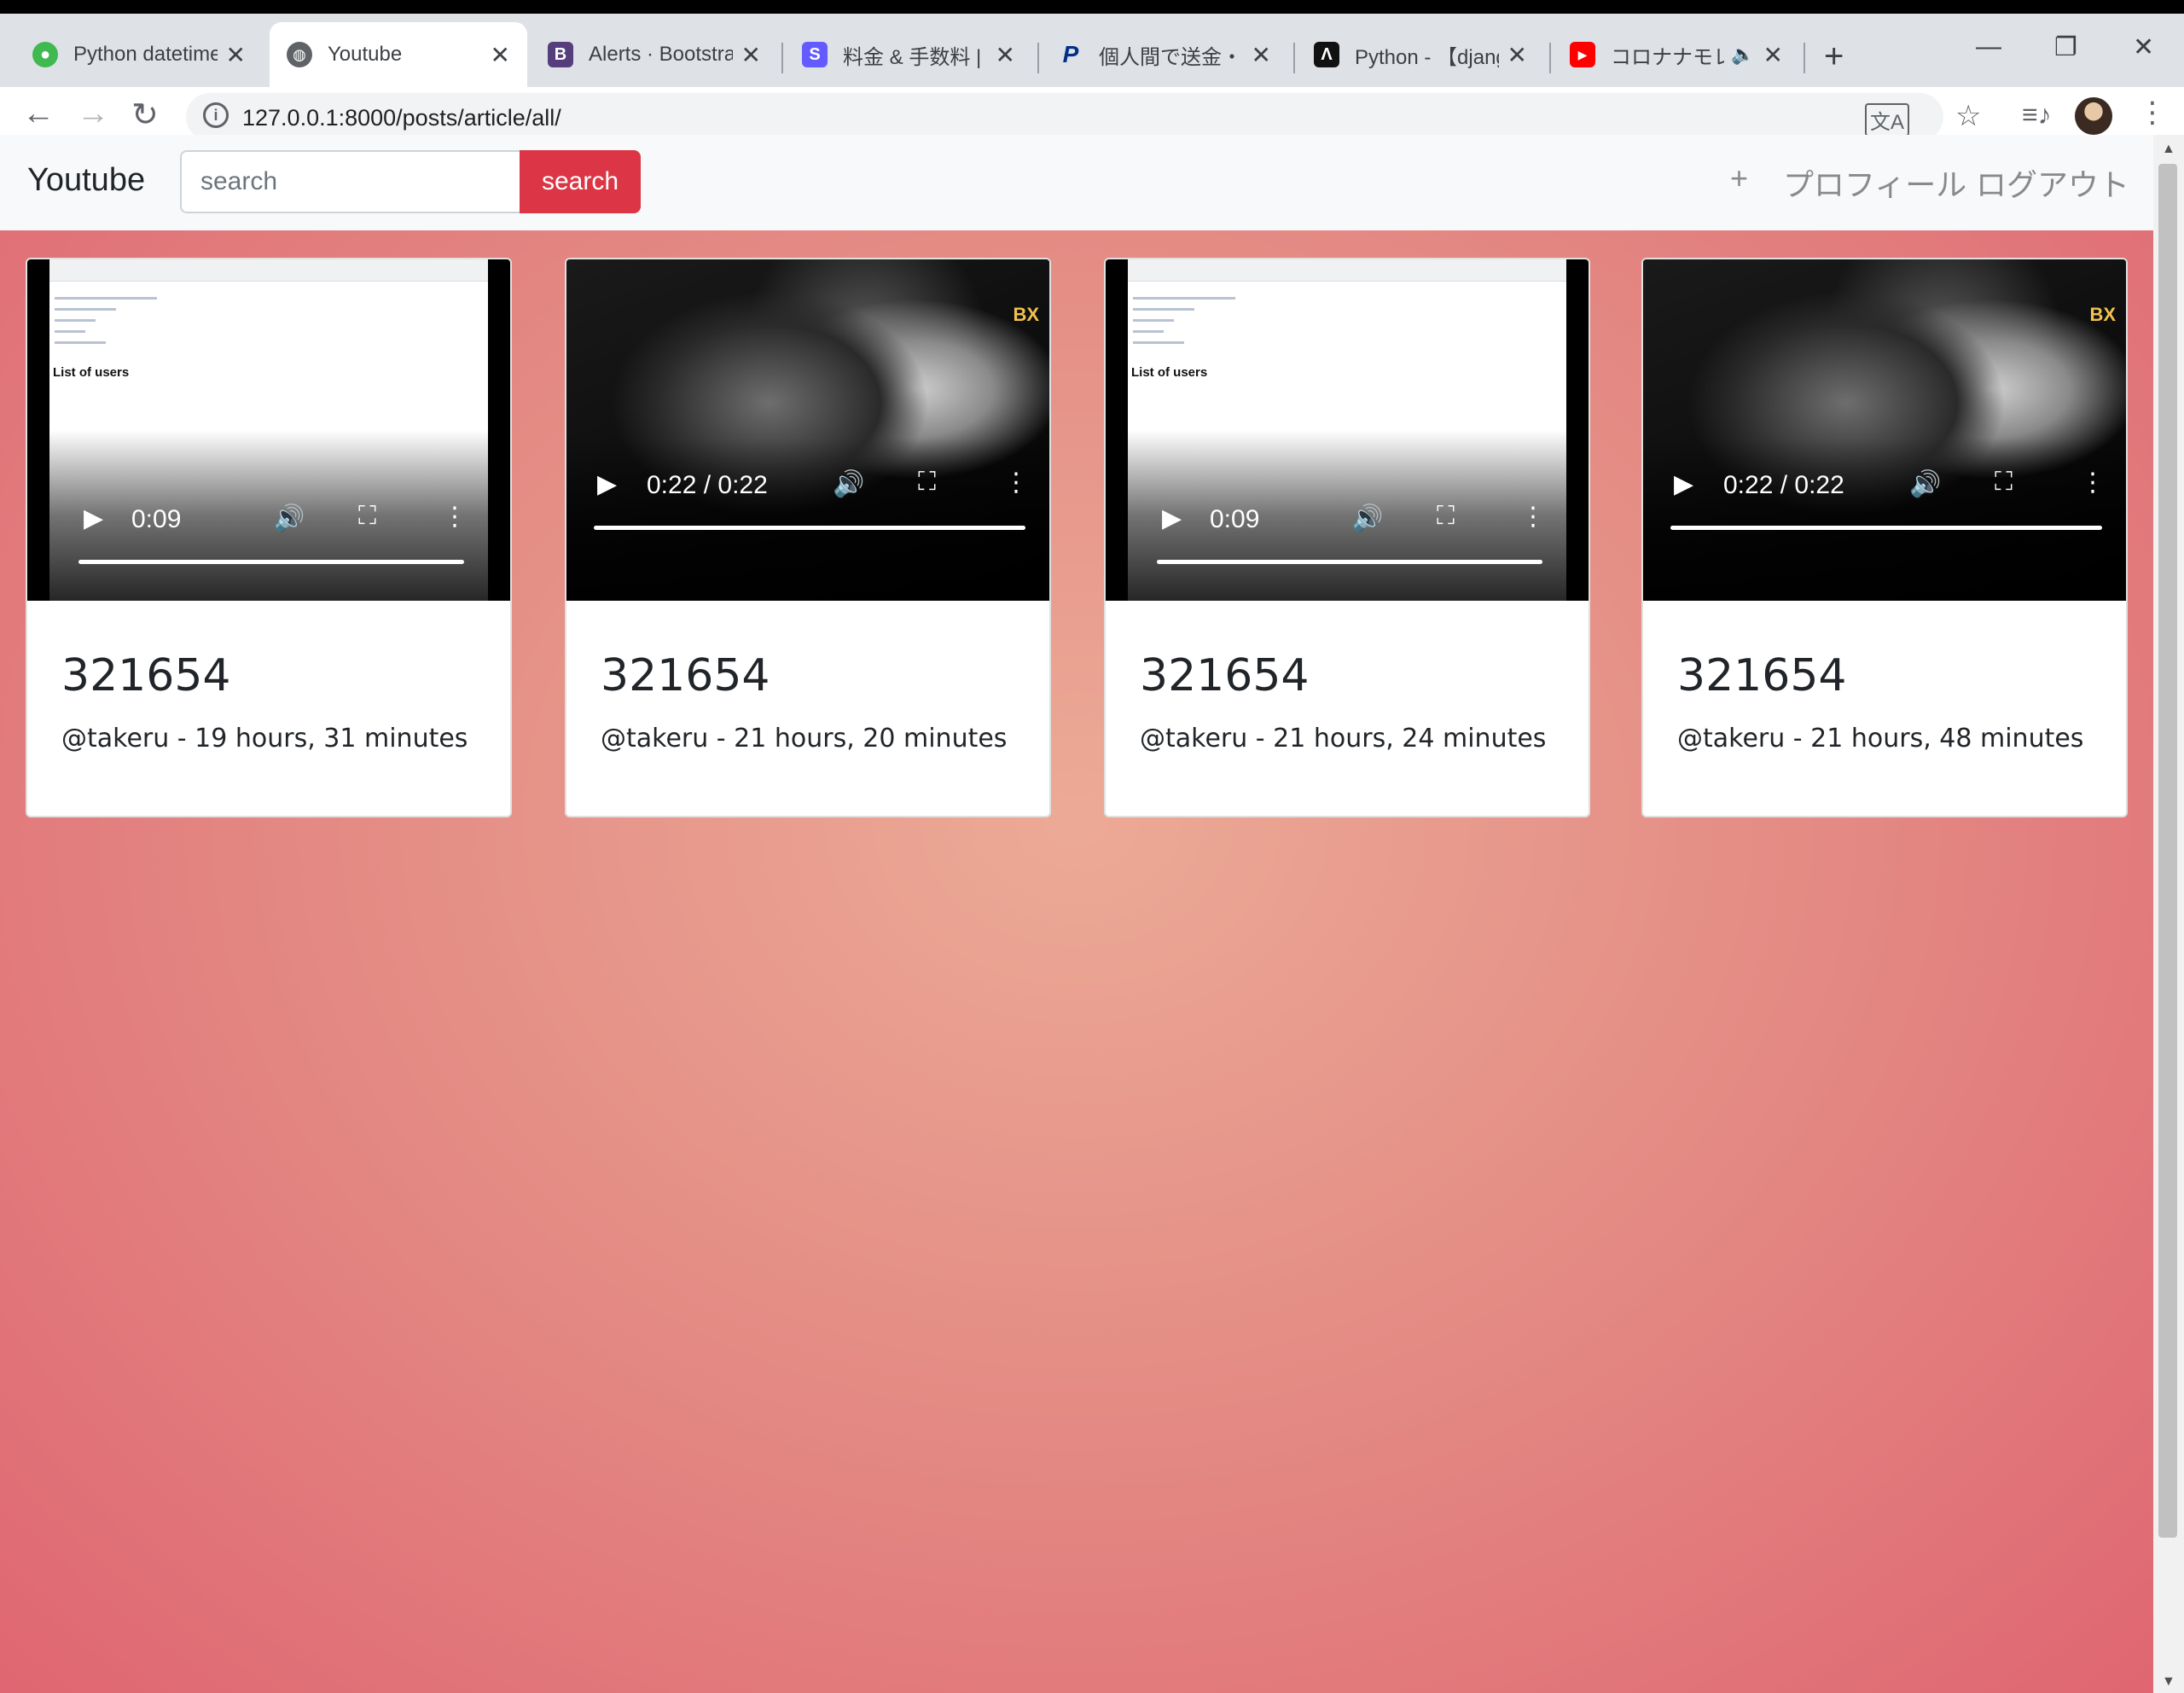 This screenshot has width=2184, height=1693. I want to click on add-post-link: +, so click(1739, 178).